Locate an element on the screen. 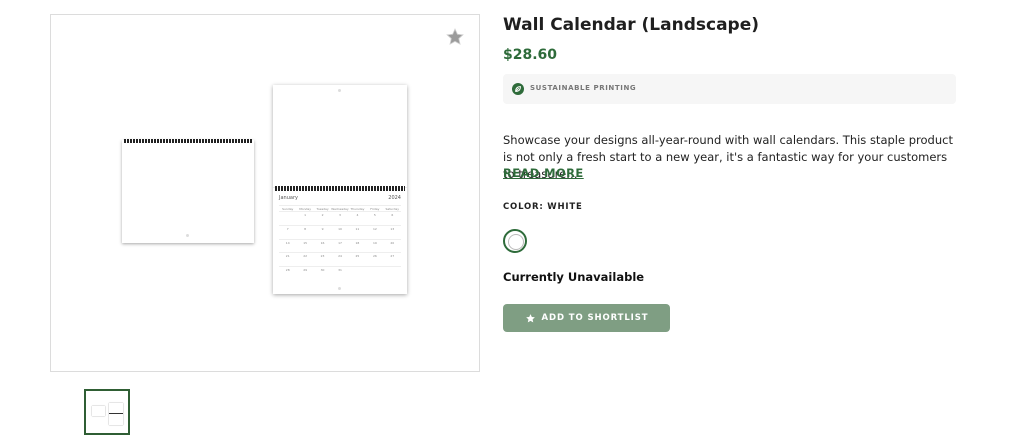  badge-label: SUSTAINABLE PRINTING is located at coordinates (583, 88).